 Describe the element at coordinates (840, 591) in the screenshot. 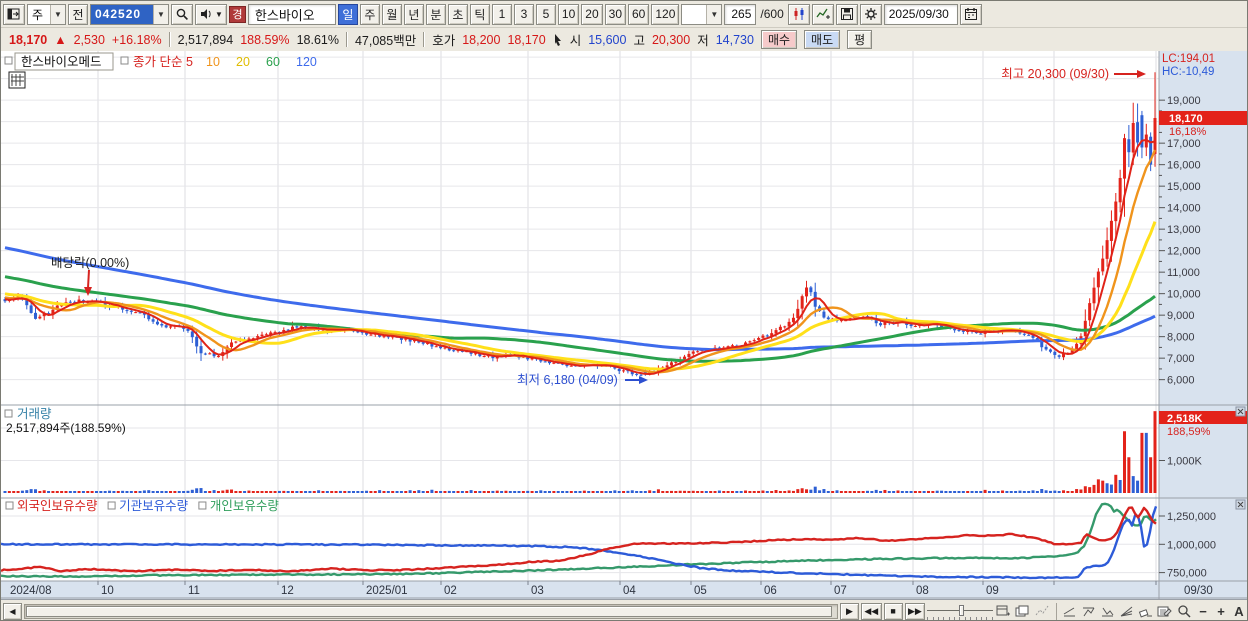

I see `svg-text: 07` at that location.